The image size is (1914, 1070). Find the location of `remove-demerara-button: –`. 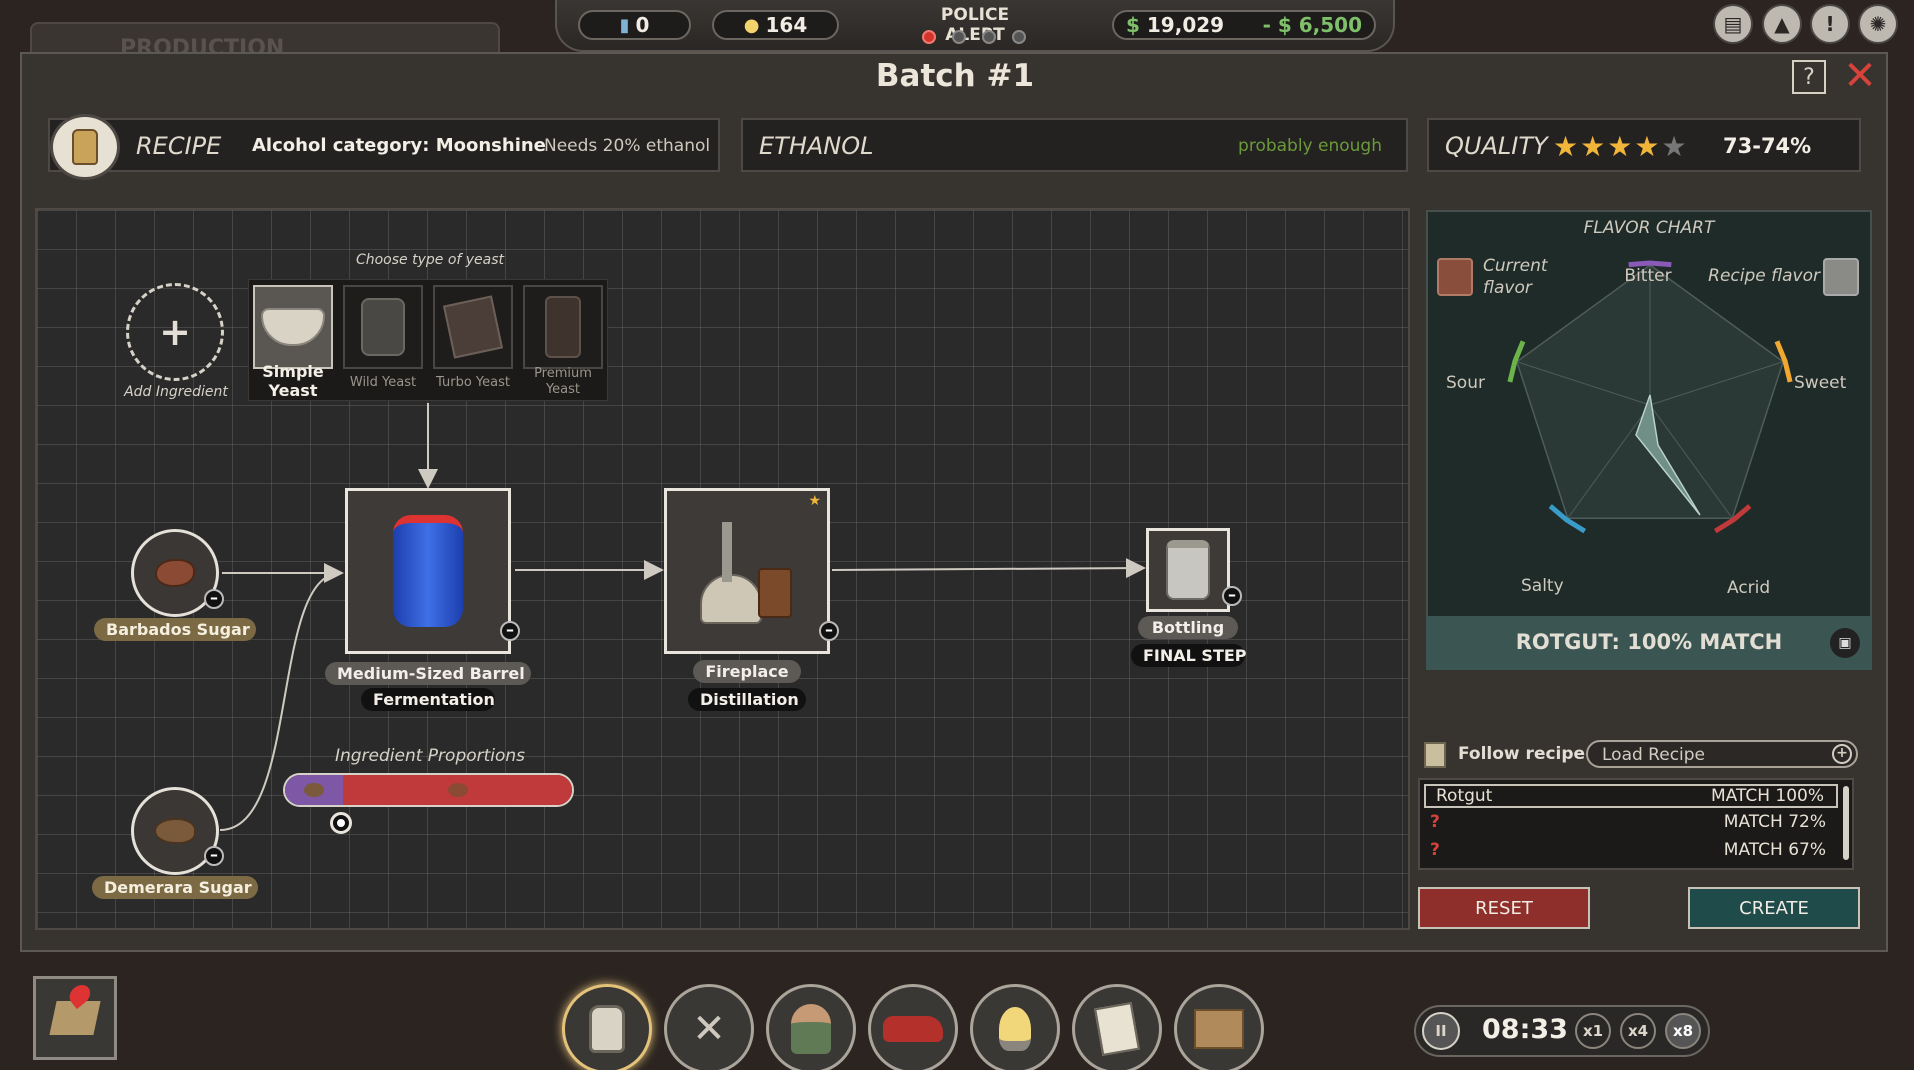

remove-demerara-button: – is located at coordinates (214, 856).